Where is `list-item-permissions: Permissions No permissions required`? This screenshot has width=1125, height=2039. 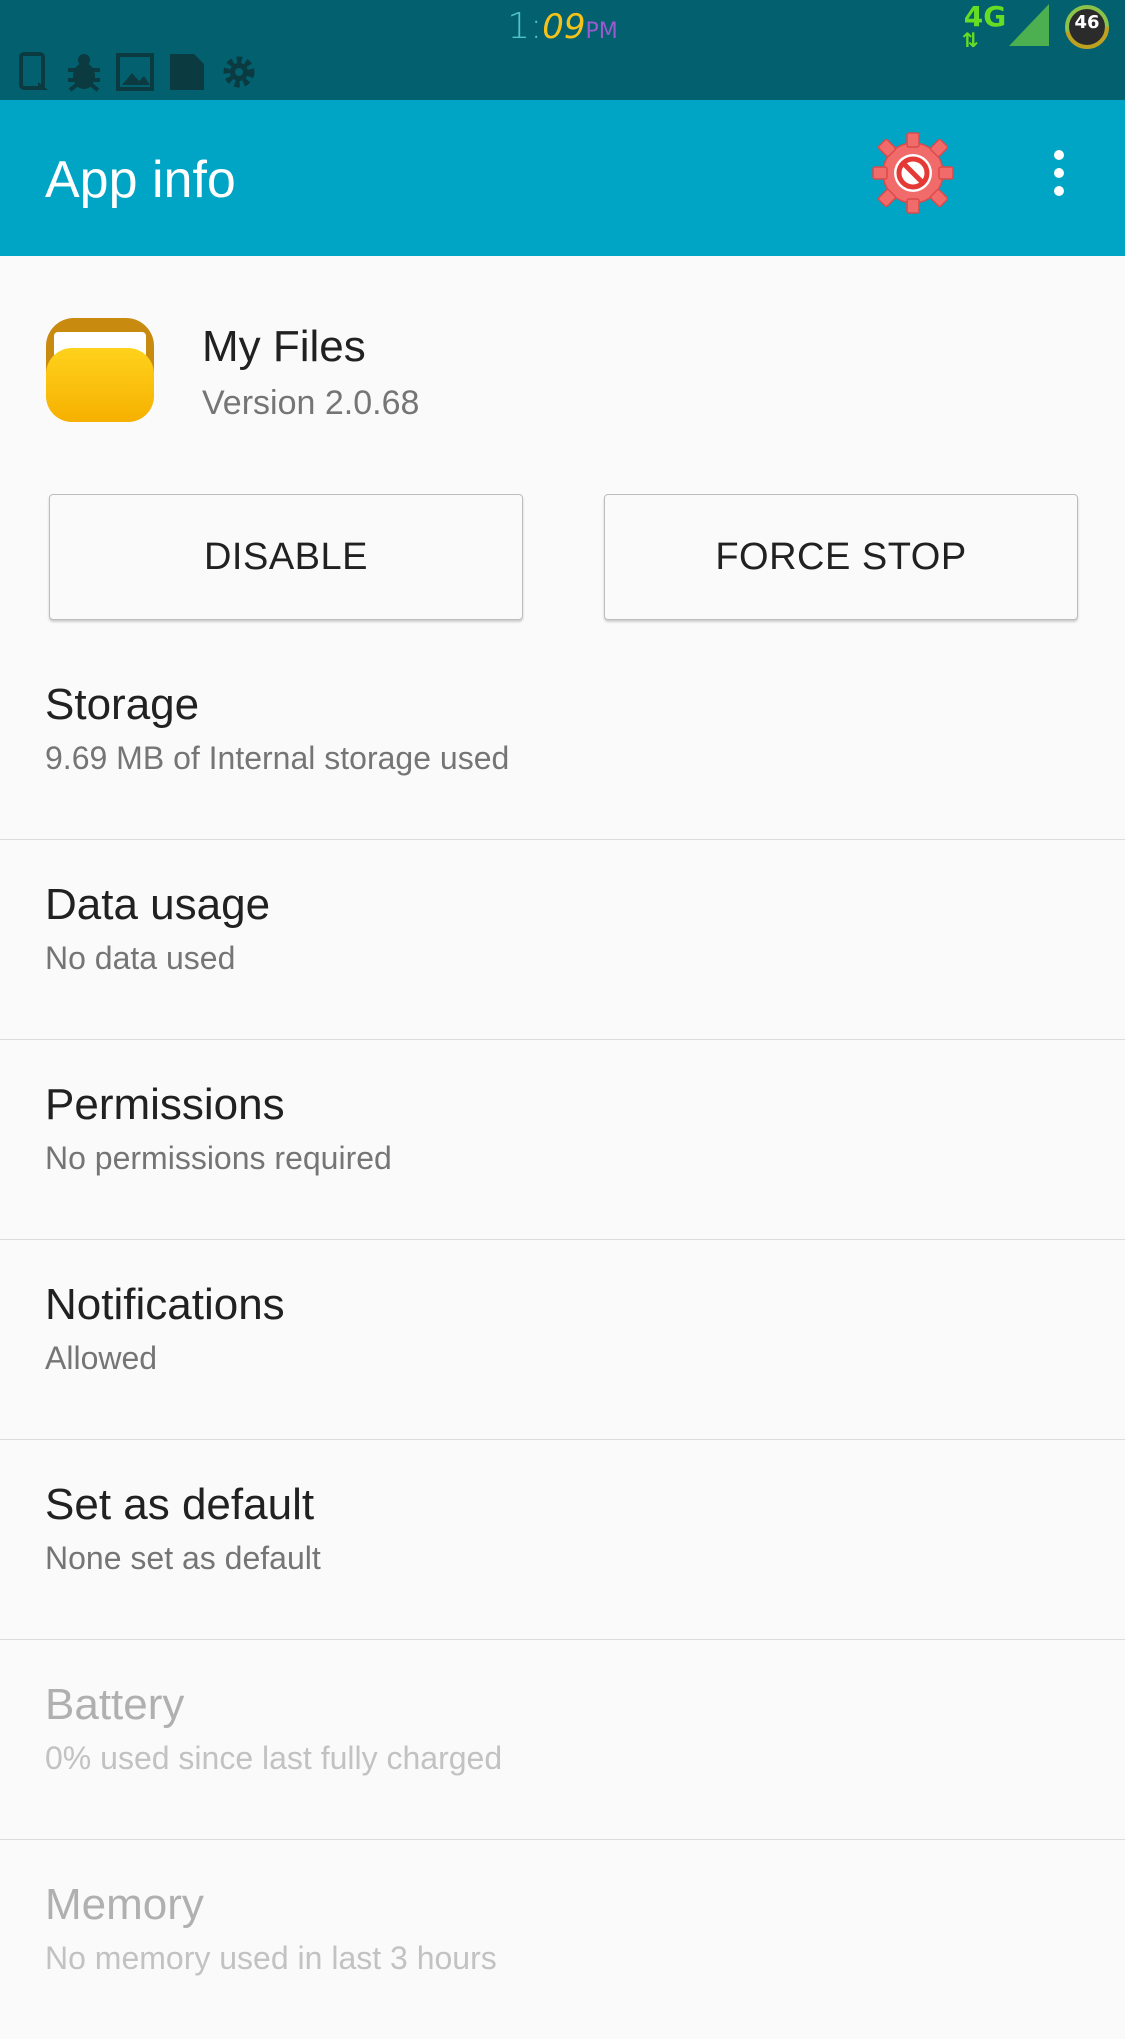
list-item-permissions: Permissions No permissions required is located at coordinates (562, 1140).